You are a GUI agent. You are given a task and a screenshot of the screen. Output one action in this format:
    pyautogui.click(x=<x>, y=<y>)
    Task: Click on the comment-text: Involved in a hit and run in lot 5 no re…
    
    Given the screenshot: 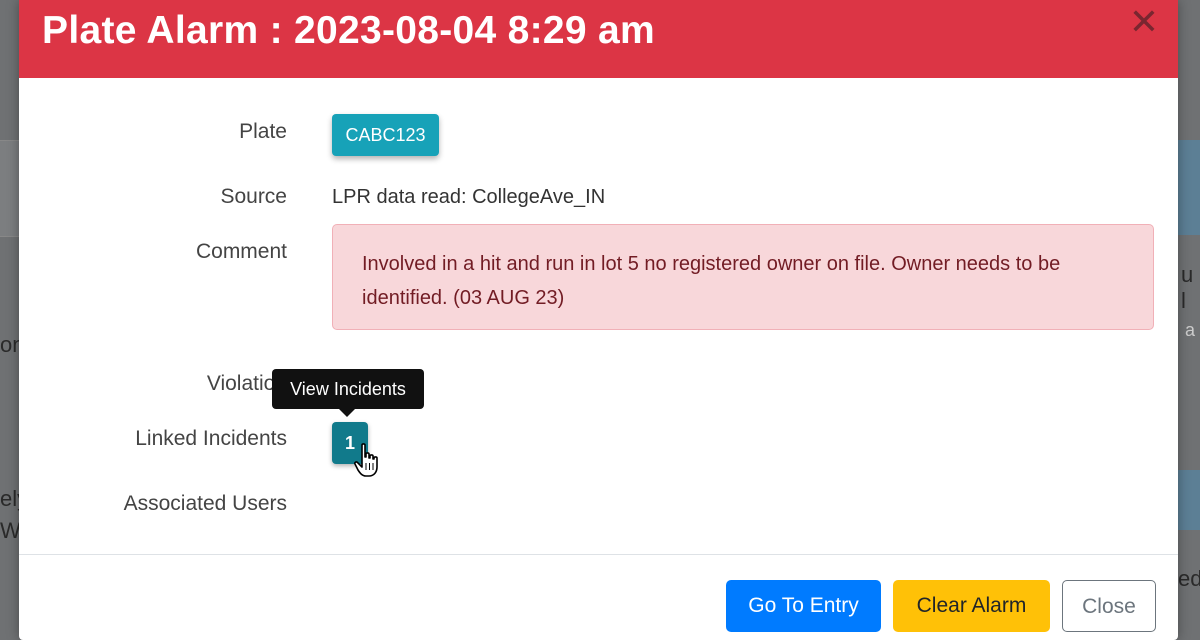 What is the action you would take?
    pyautogui.click(x=711, y=281)
    